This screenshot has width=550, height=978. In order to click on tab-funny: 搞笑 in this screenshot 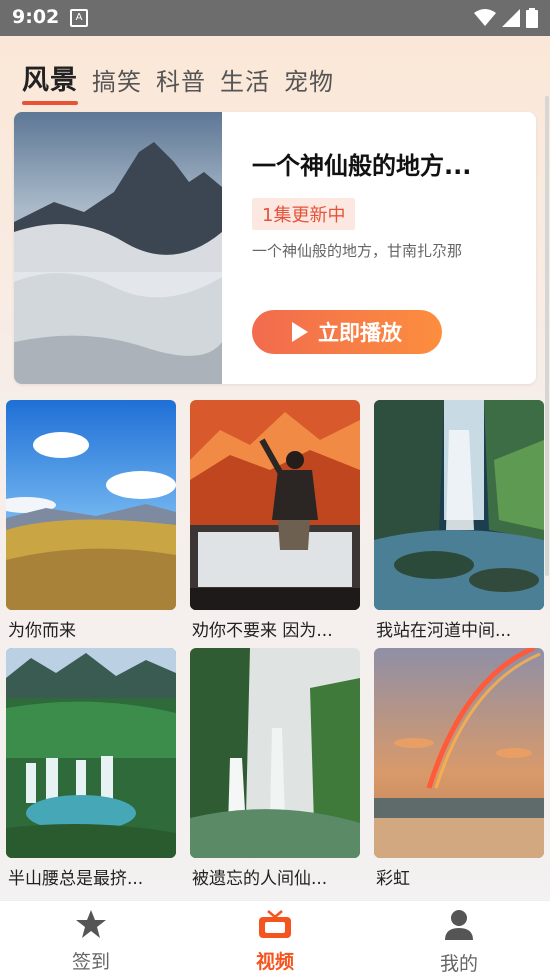, I will do `click(117, 81)`.